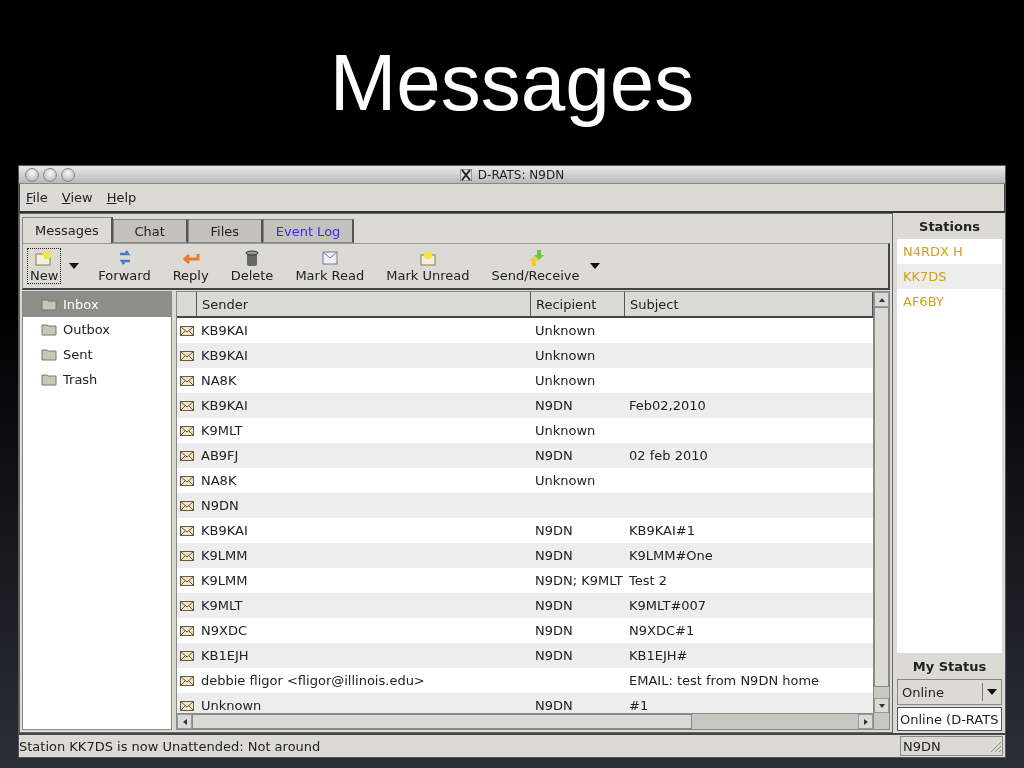  I want to click on table-cell-text: AB9FJ, so click(220, 456).